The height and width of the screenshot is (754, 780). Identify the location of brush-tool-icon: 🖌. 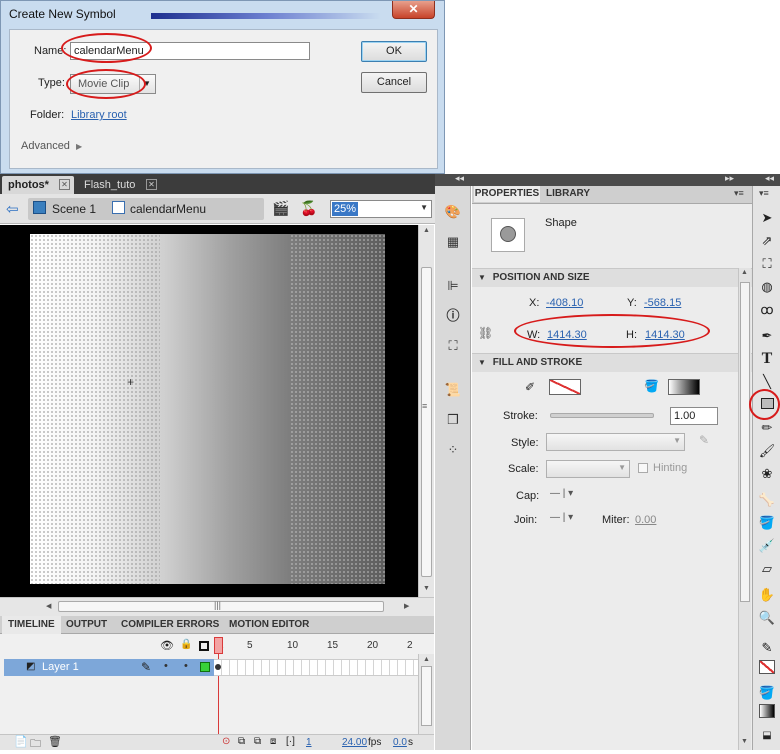
(767, 451).